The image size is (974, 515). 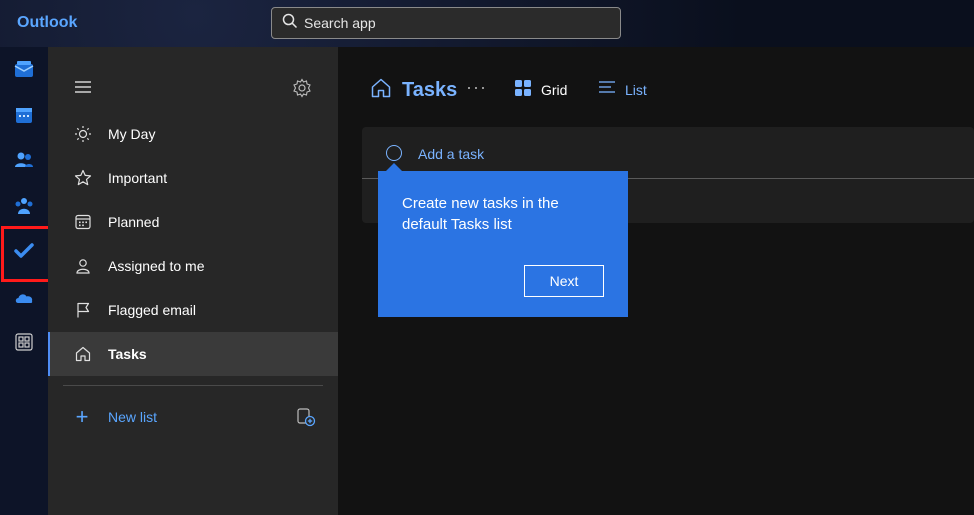 I want to click on grid-icon, so click(x=523, y=90).